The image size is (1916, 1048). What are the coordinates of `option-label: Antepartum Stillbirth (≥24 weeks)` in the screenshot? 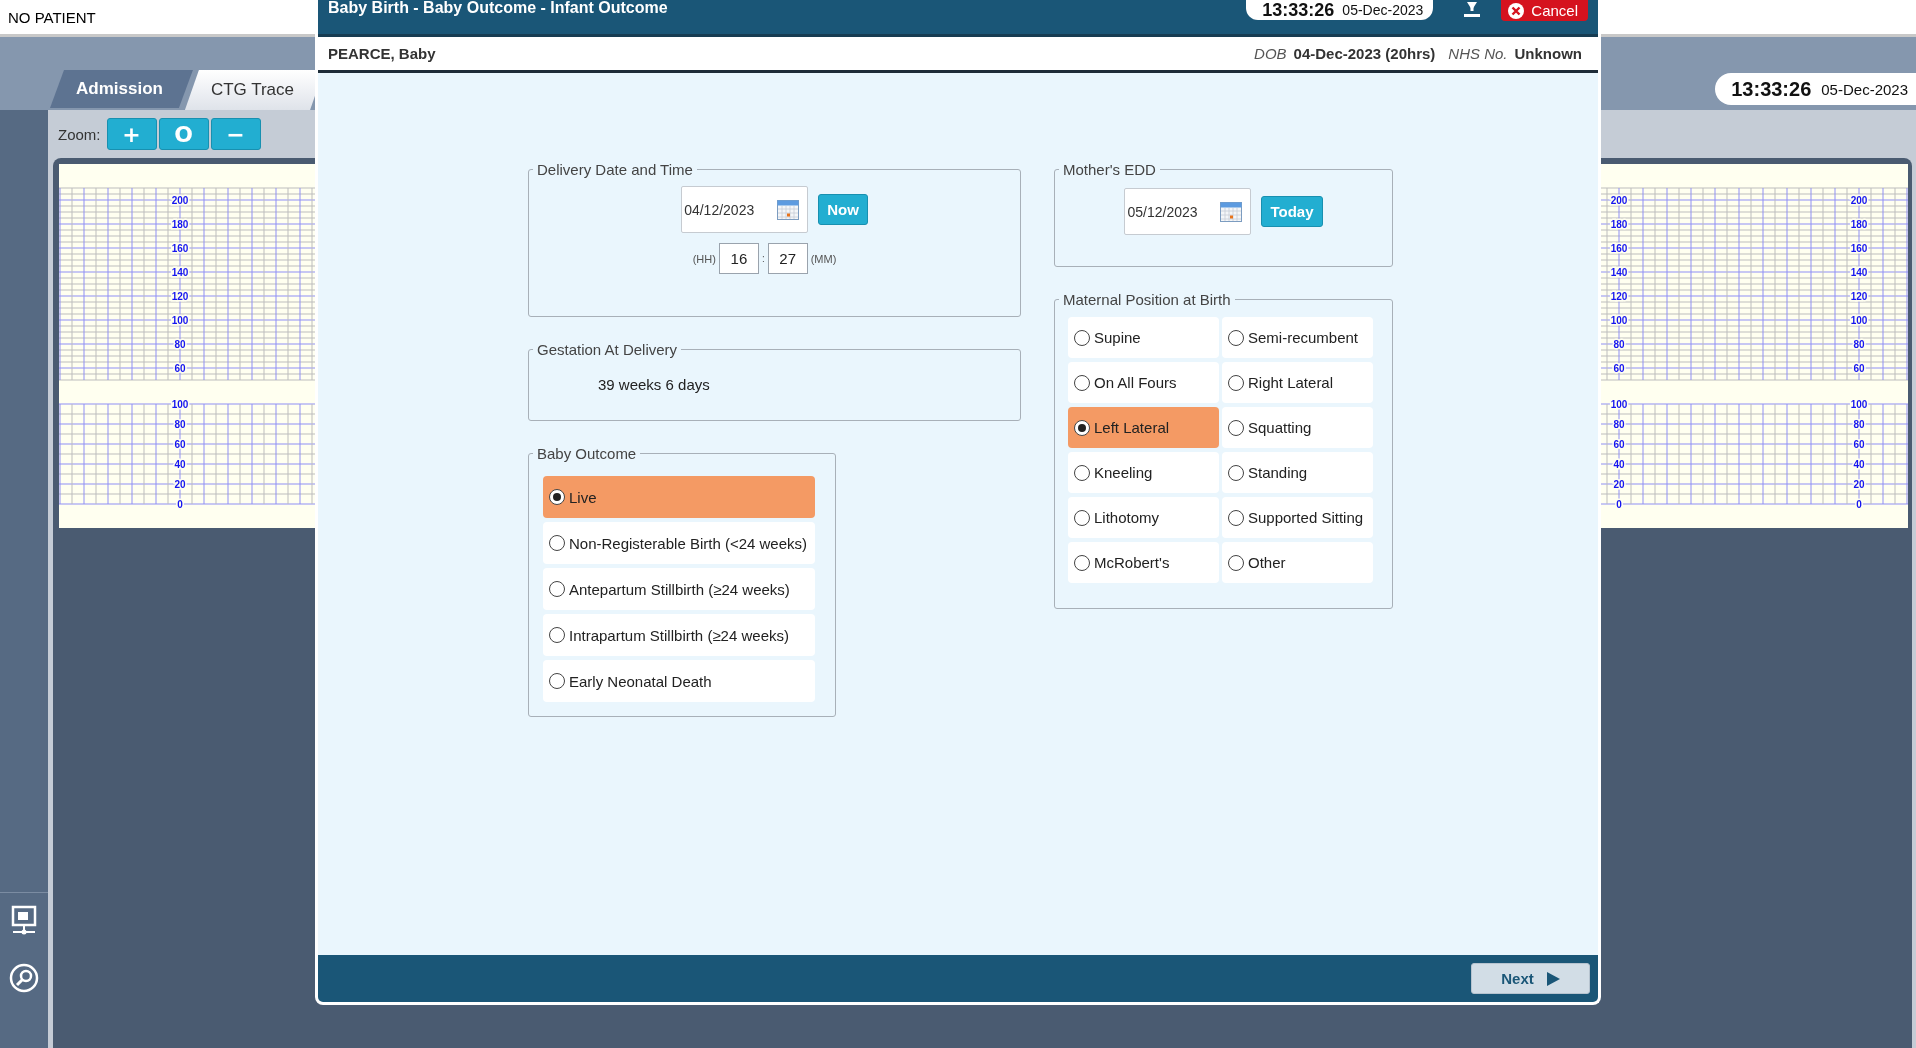 It's located at (679, 589).